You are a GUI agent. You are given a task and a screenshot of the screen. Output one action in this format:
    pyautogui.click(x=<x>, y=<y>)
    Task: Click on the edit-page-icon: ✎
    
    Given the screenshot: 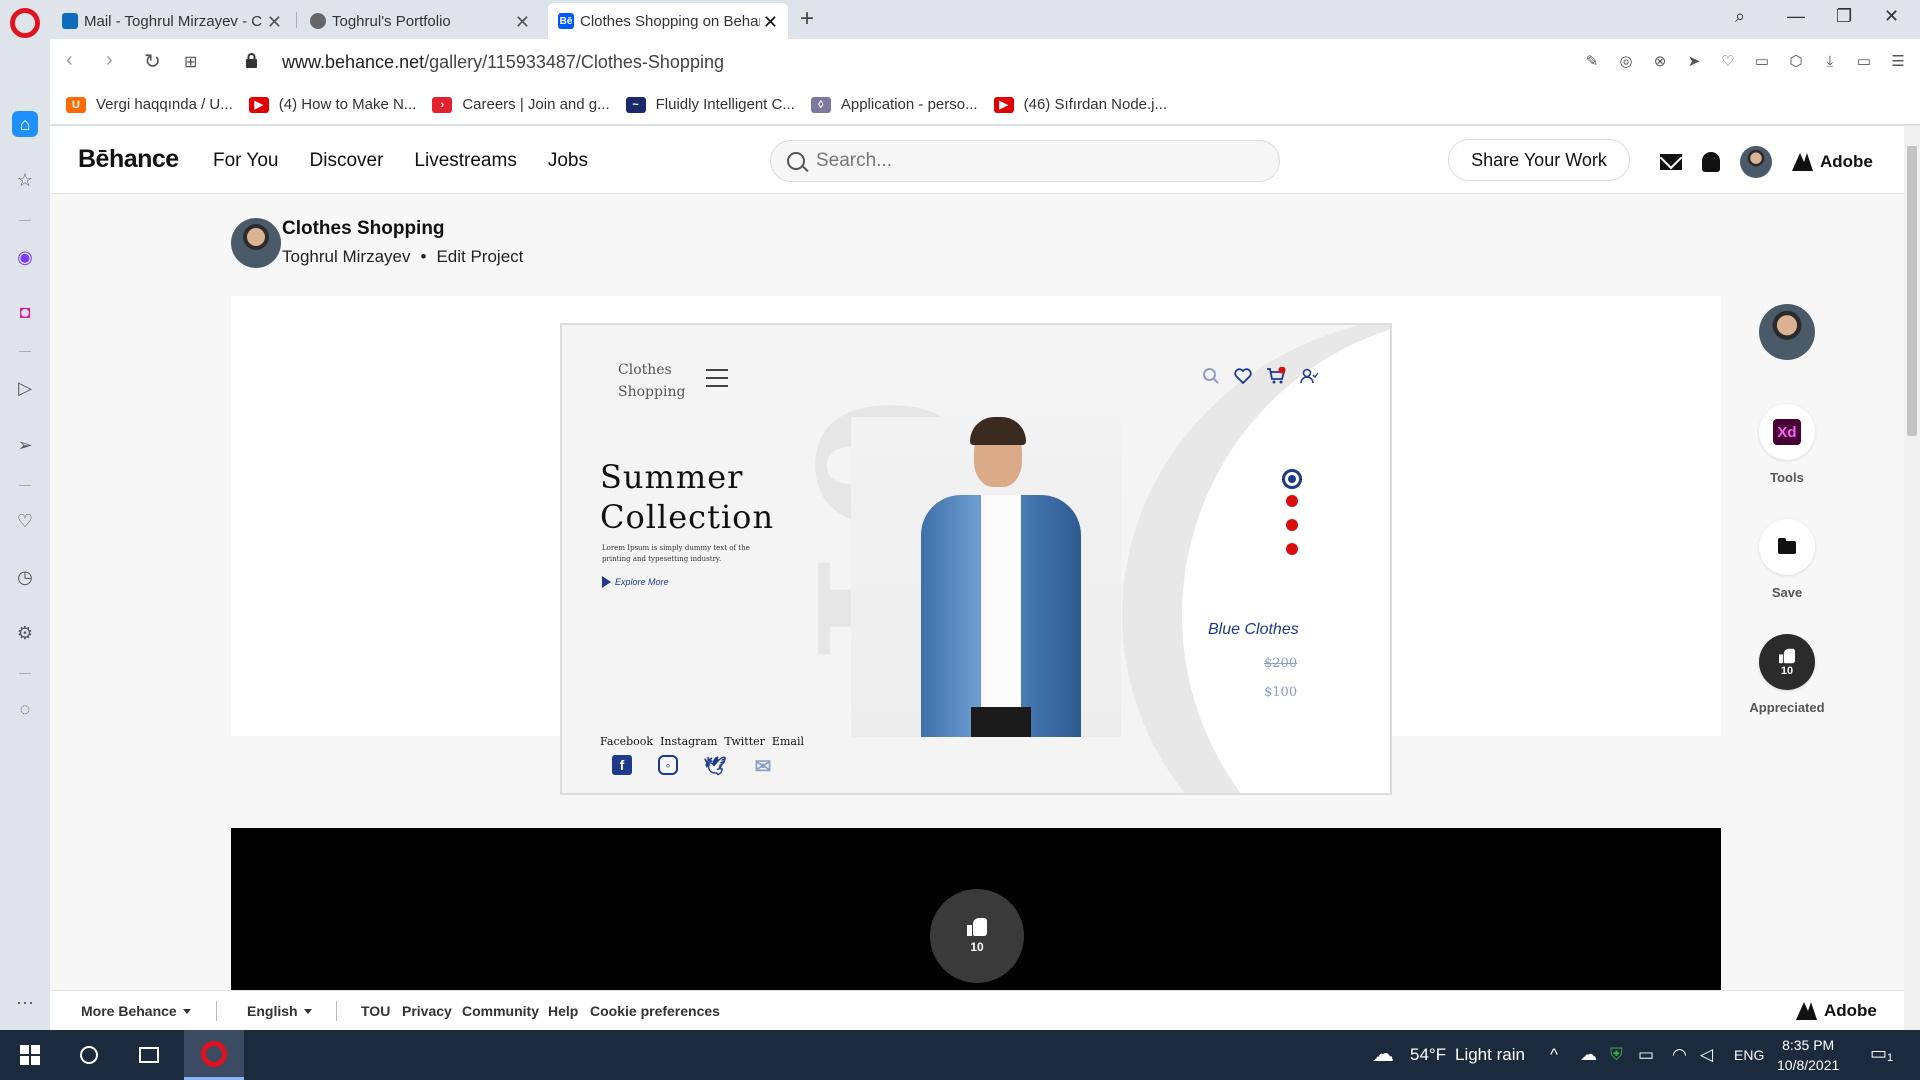 What is the action you would take?
    pyautogui.click(x=1592, y=61)
    